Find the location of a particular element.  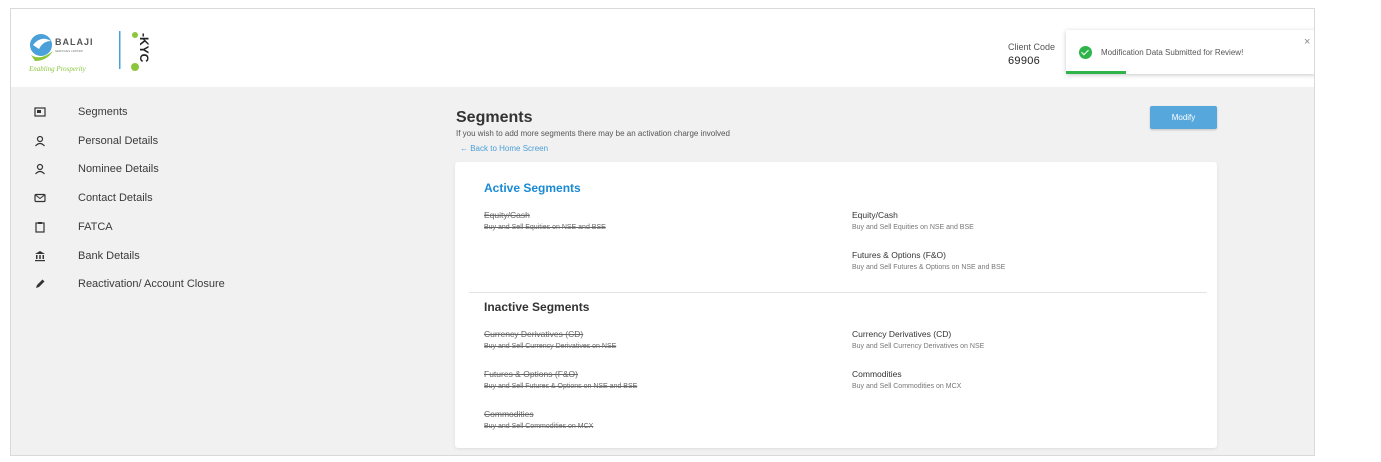

svg-text: -KYC is located at coordinates (144, 48).